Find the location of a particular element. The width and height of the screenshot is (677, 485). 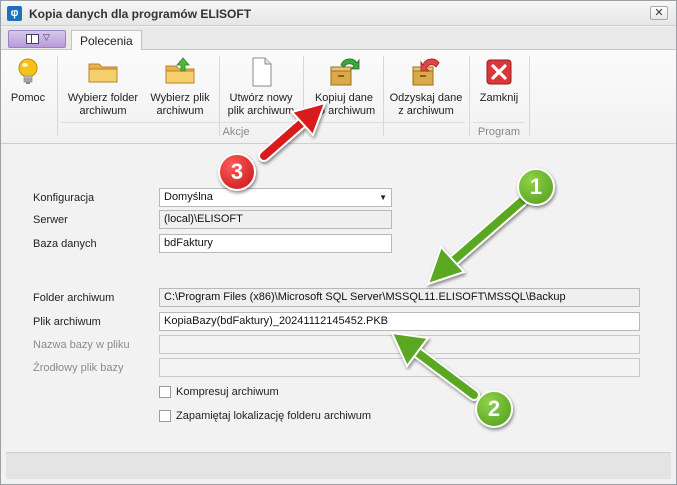

zapamietaj-checkbox is located at coordinates (165, 416).